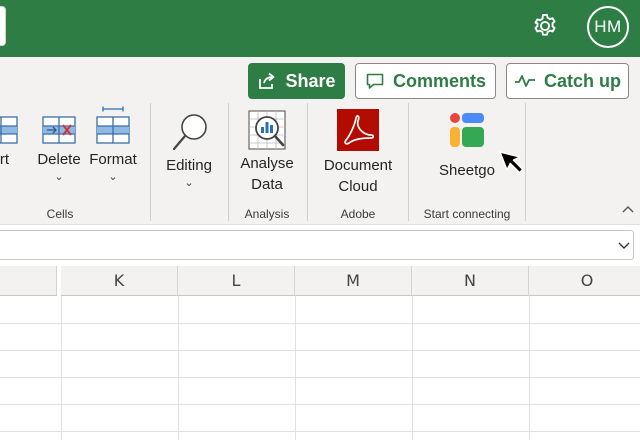 This screenshot has width=640, height=440. Describe the element at coordinates (310, 80) in the screenshot. I see `share-label: Share` at that location.